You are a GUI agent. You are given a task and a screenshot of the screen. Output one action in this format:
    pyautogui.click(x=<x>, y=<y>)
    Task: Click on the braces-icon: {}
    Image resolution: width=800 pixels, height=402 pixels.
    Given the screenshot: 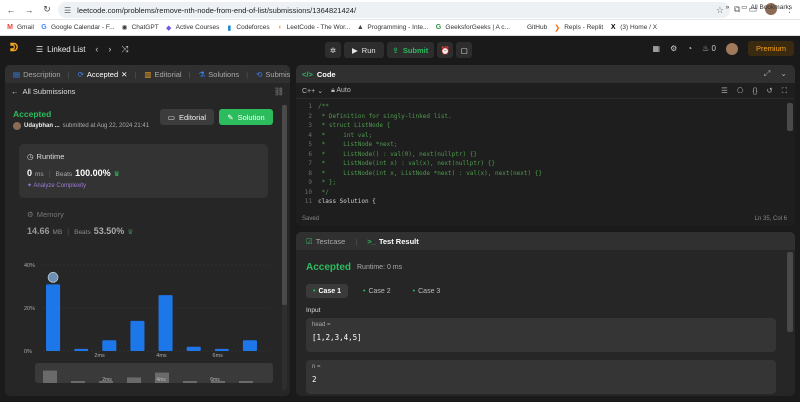 What is the action you would take?
    pyautogui.click(x=754, y=91)
    